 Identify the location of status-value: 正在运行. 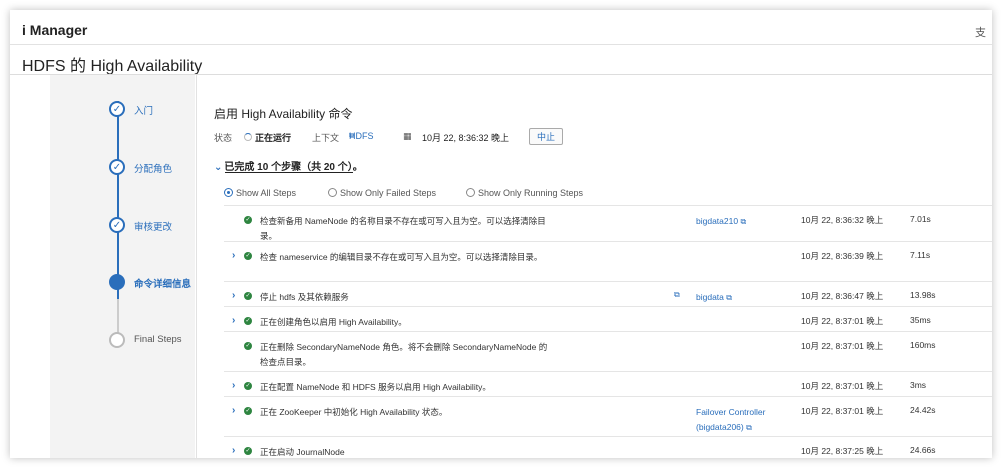
(273, 138).